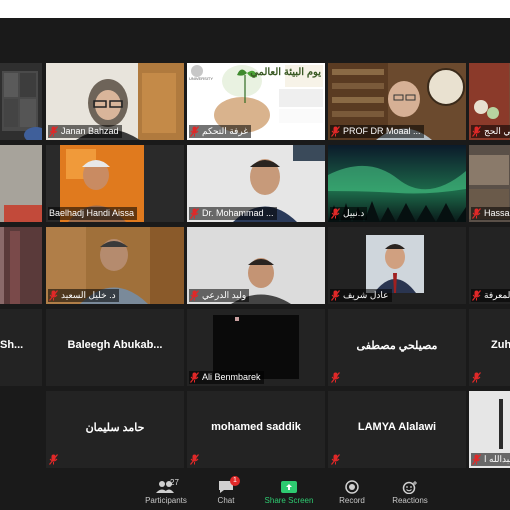 The width and height of the screenshot is (510, 510). What do you see at coordinates (490, 459) in the screenshot?
I see `participant-name-label: عبدالله ا` at bounding box center [490, 459].